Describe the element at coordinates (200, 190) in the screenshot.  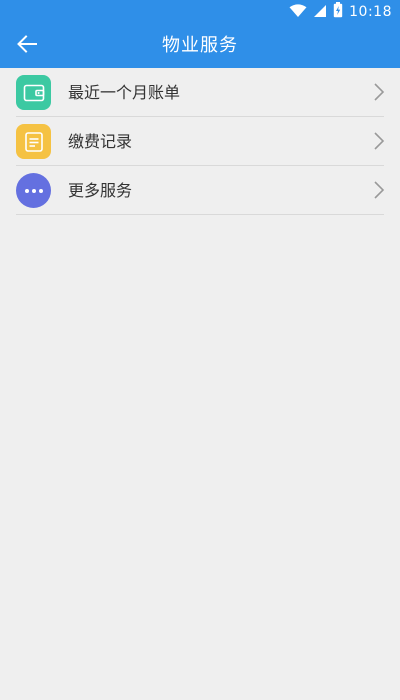
I see `menu-item-more-services: 更多服务` at that location.